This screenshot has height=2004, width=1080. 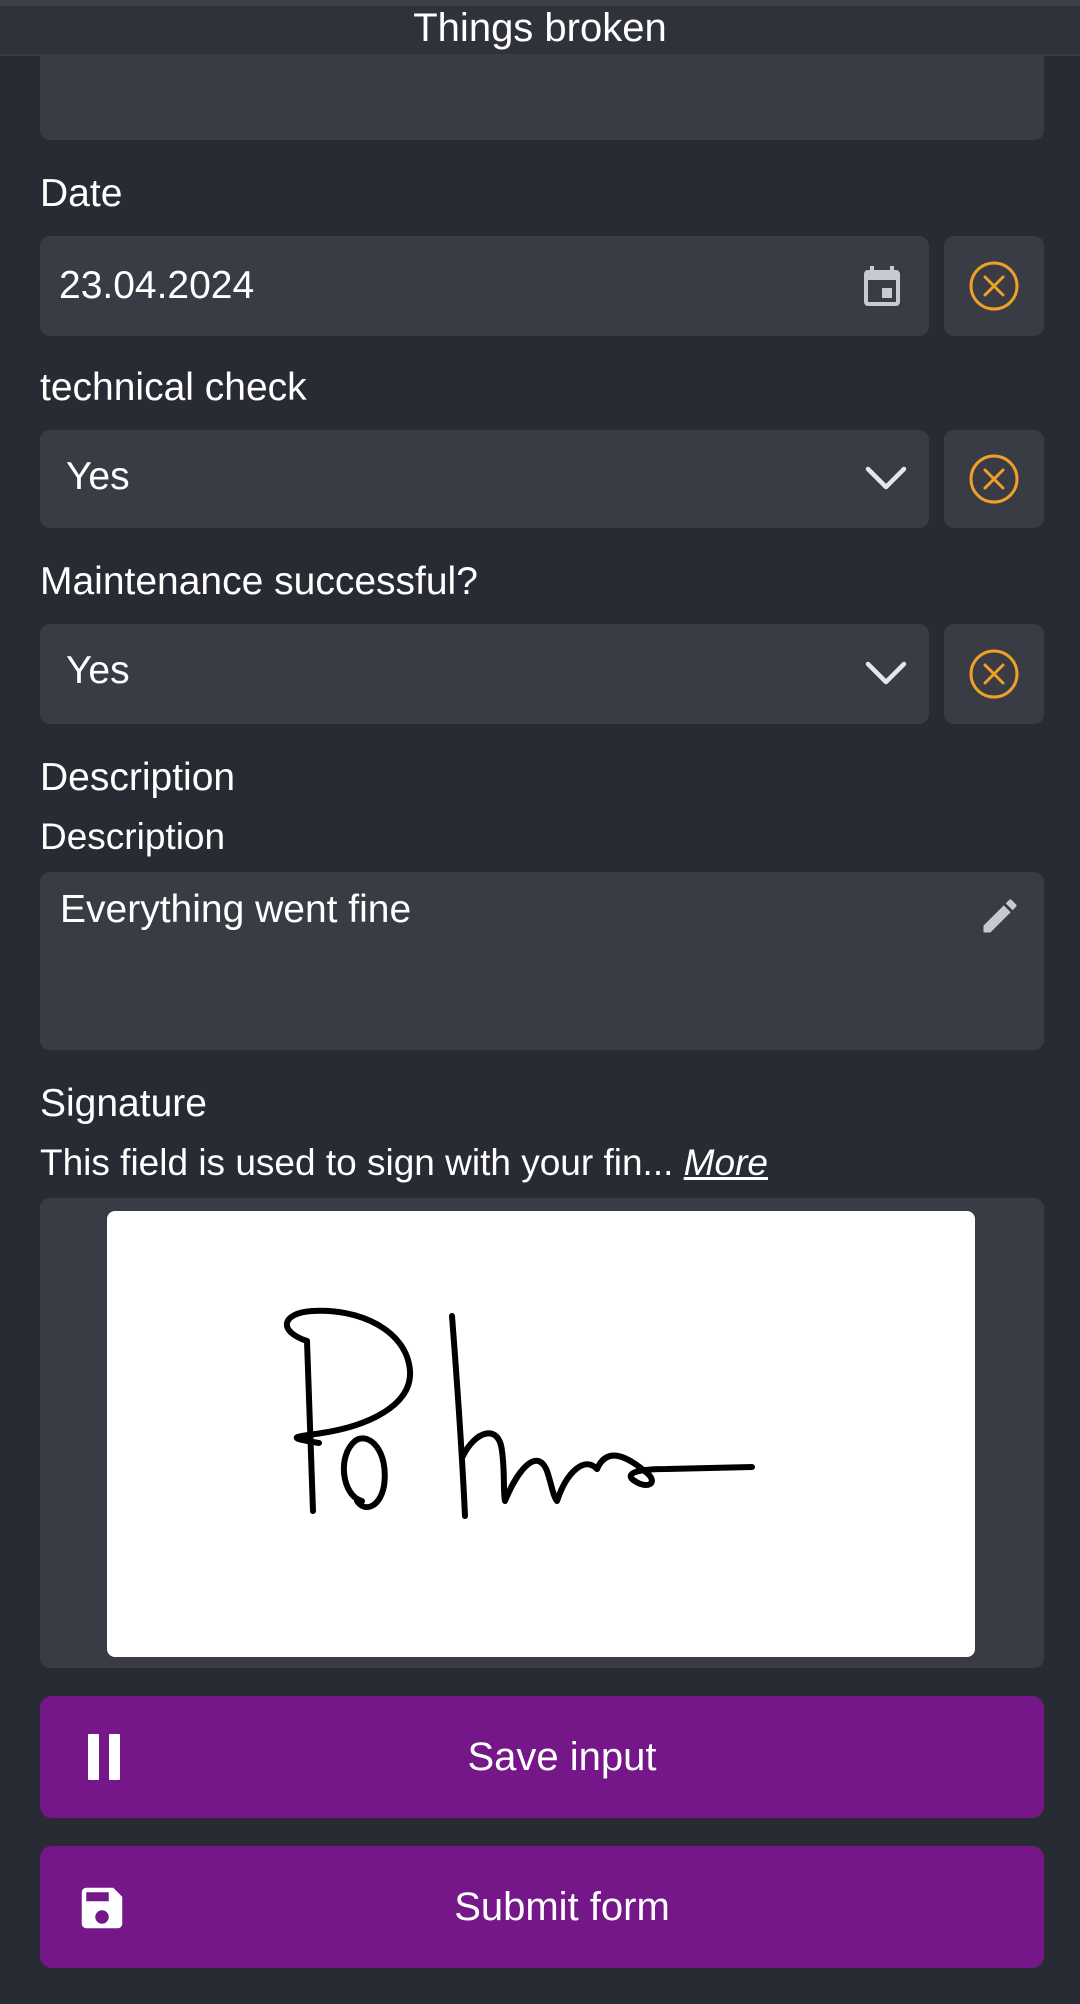 What do you see at coordinates (542, 961) in the screenshot?
I see `description-textarea: Everything went fine` at bounding box center [542, 961].